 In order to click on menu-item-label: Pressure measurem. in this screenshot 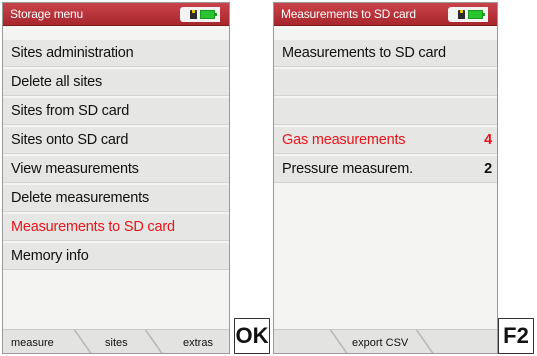, I will do `click(347, 169)`.